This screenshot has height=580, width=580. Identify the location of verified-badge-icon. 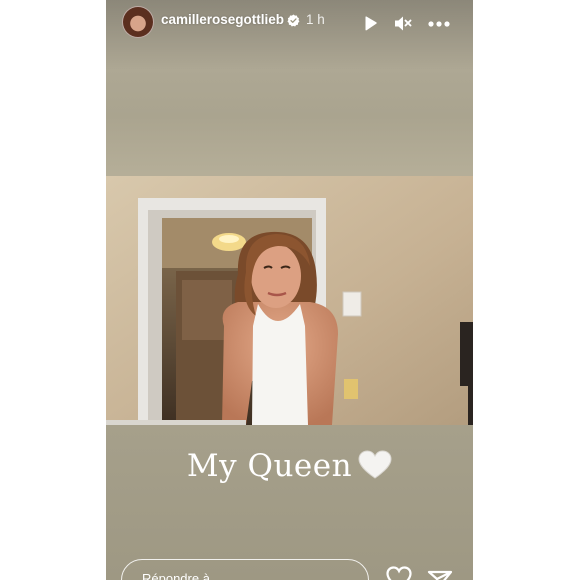
(293, 20).